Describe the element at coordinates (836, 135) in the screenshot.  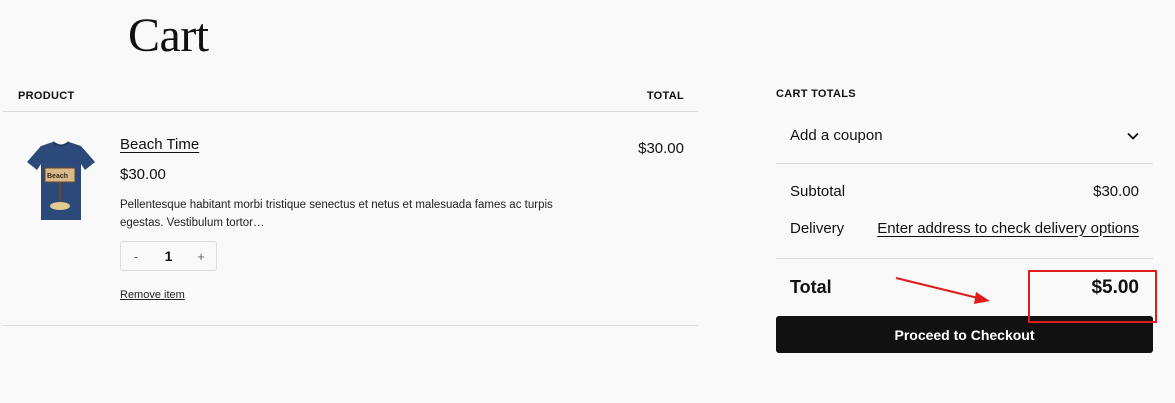
I see `coupon-label: Add a coupon` at that location.